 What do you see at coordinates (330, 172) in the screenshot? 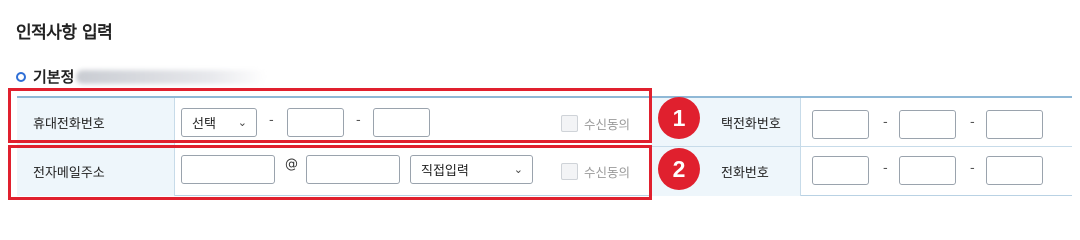
I see `highlight-box-email` at bounding box center [330, 172].